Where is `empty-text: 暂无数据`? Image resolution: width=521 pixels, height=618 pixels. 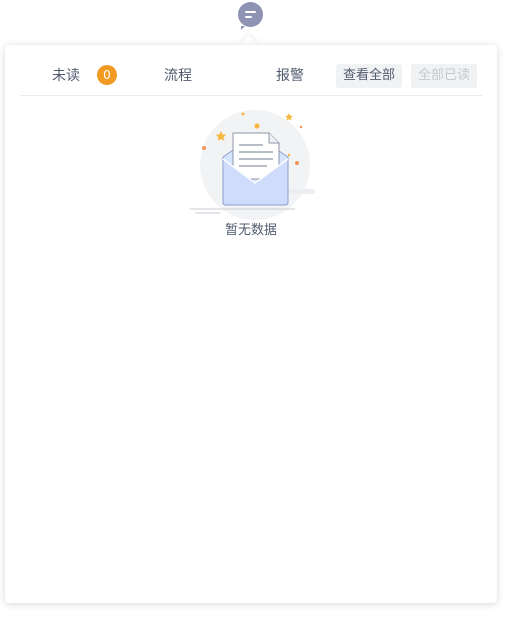
empty-text: 暂无数据 is located at coordinates (250, 230).